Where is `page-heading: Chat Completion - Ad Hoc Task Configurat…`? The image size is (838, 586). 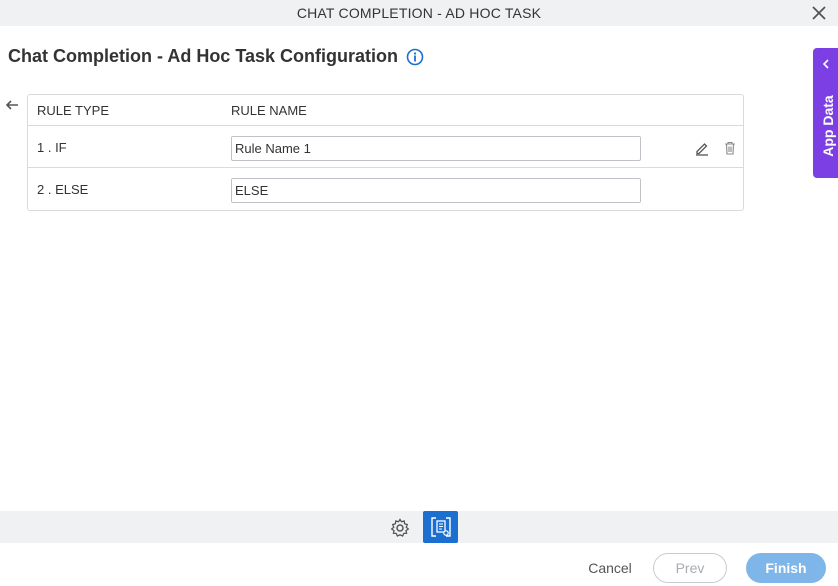
page-heading: Chat Completion - Ad Hoc Task Configurat… is located at coordinates (216, 56).